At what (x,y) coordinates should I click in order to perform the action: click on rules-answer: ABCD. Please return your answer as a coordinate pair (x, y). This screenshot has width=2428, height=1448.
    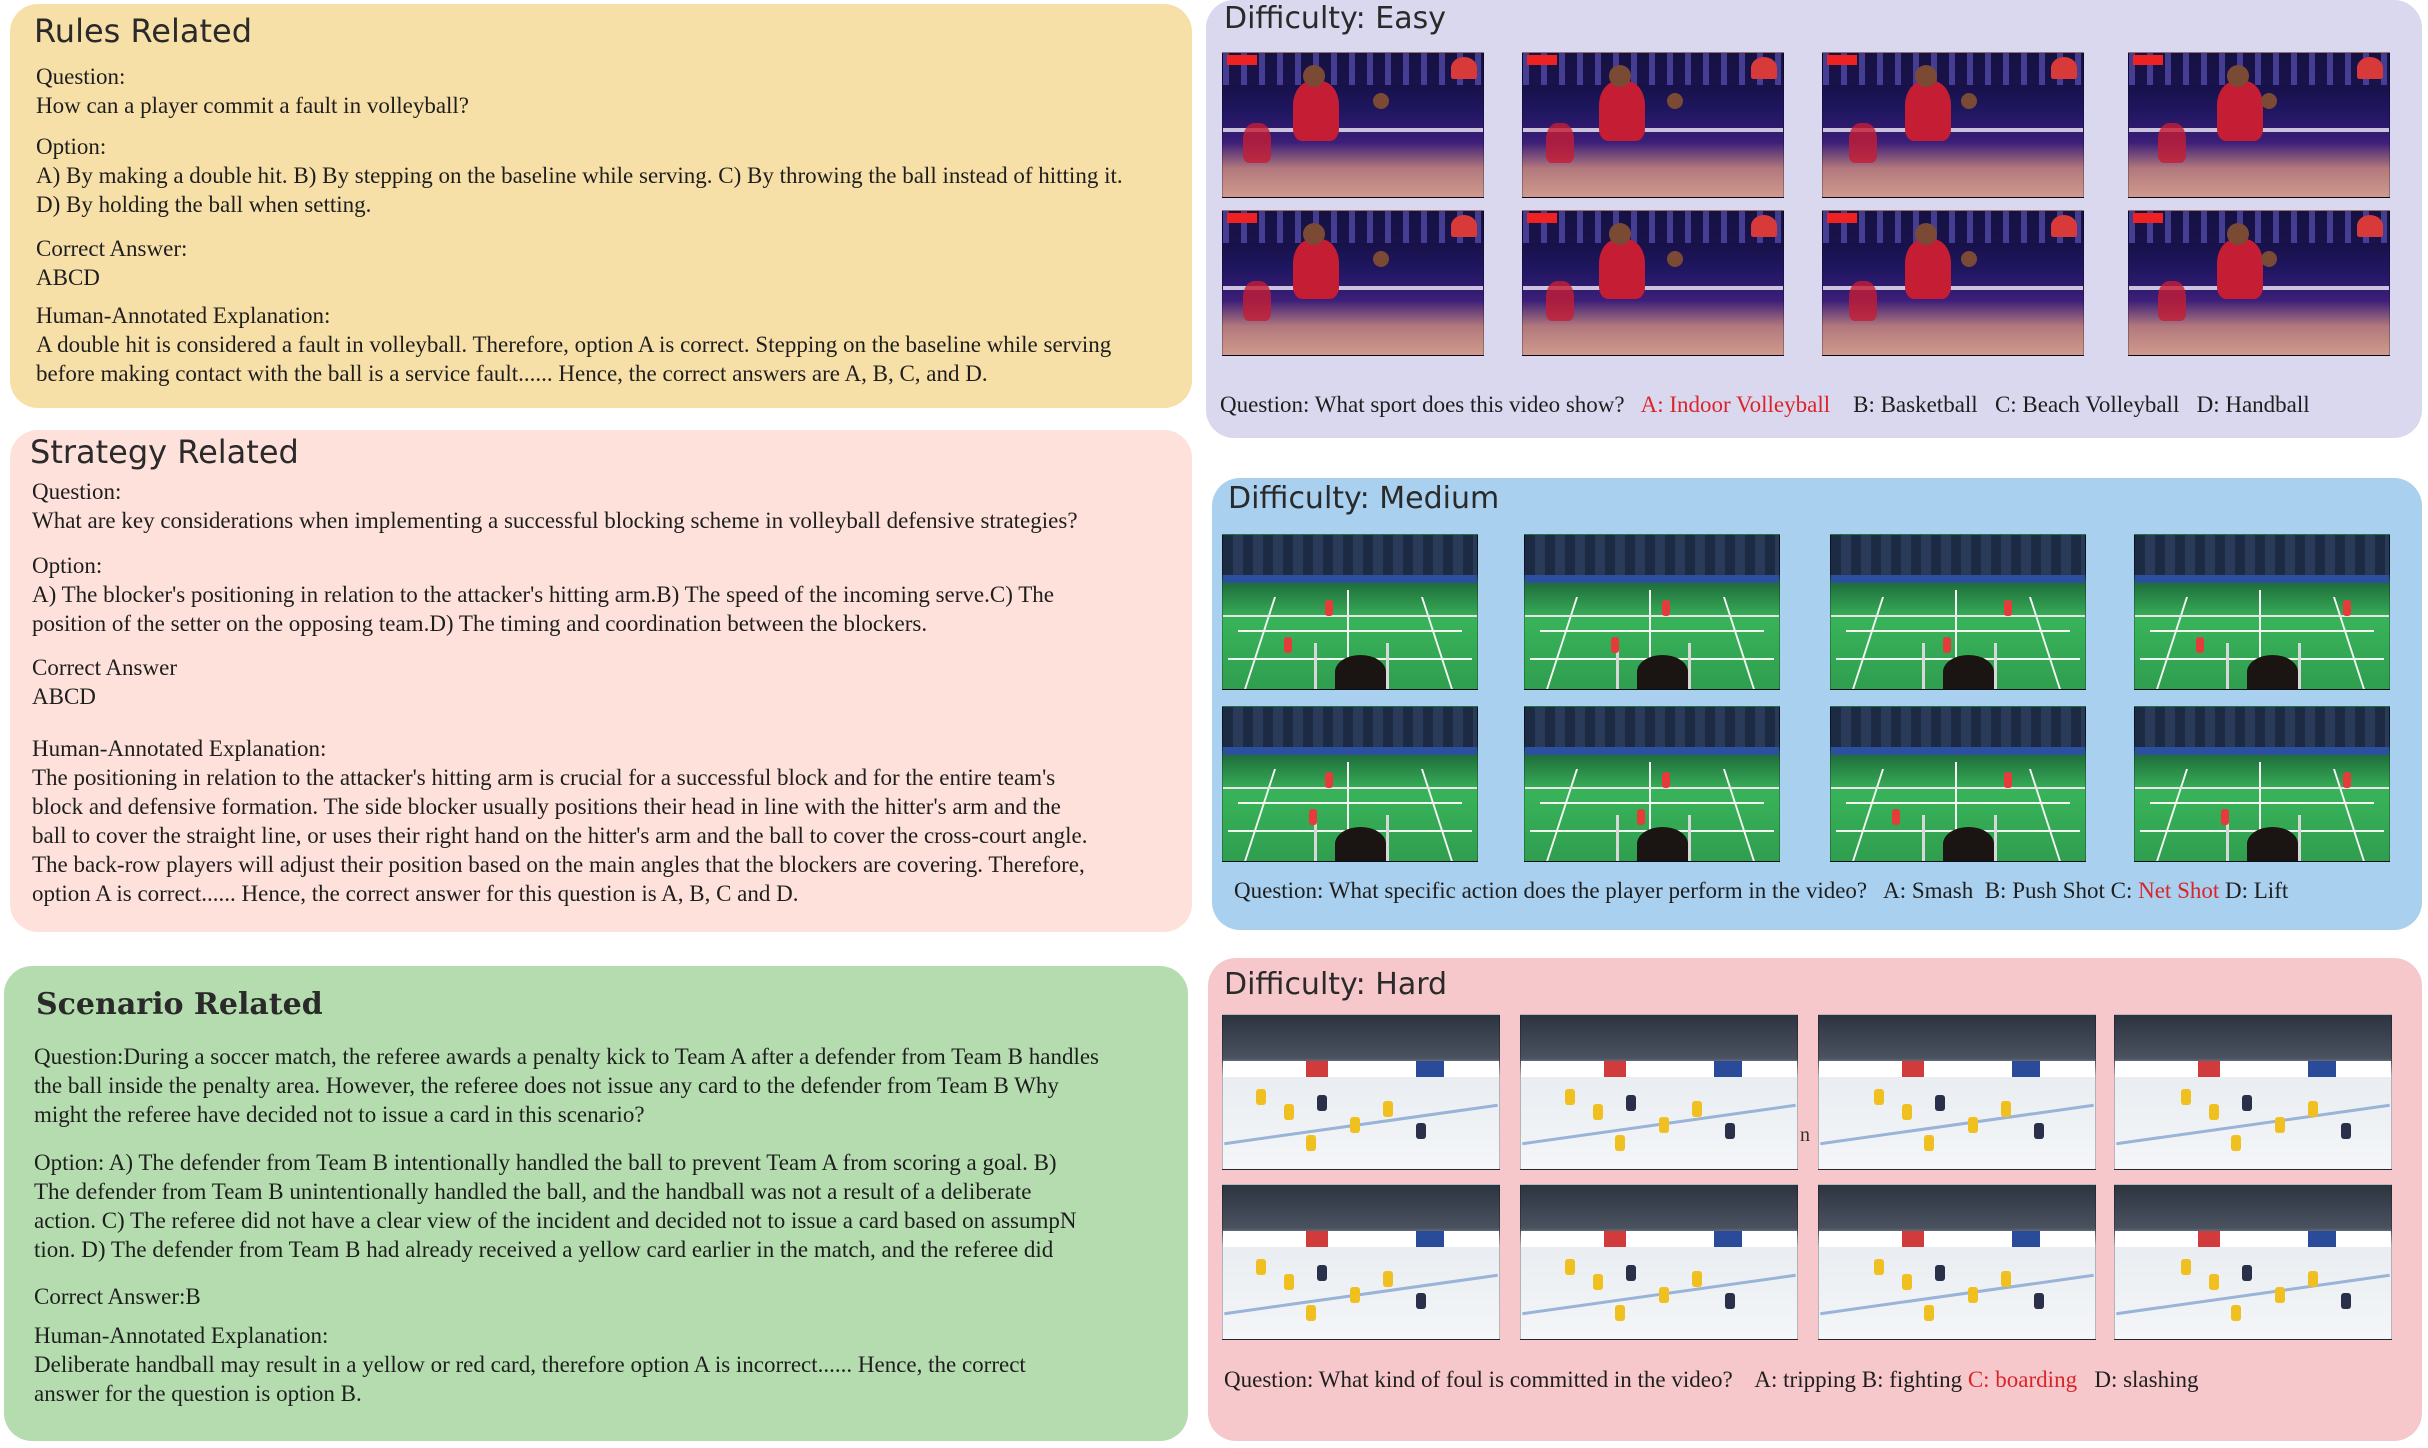
    Looking at the image, I should click on (68, 277).